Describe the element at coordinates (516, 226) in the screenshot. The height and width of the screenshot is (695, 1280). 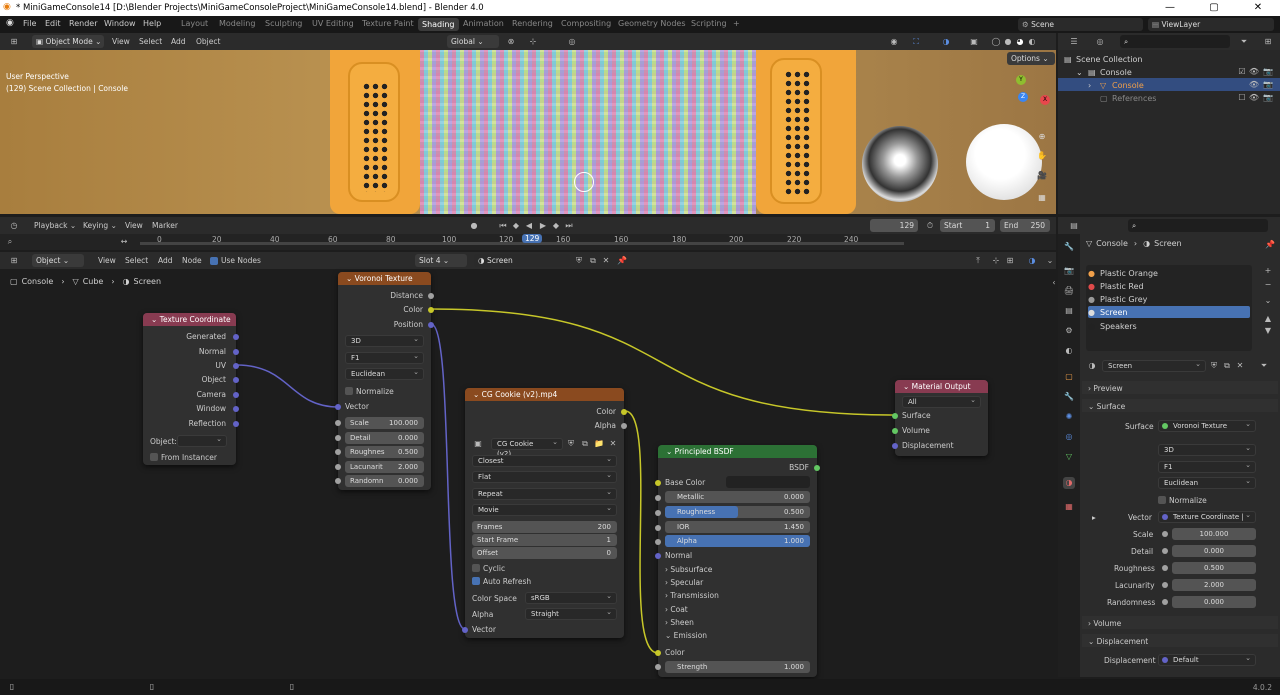
I see `prev-key-icon: ◆` at that location.